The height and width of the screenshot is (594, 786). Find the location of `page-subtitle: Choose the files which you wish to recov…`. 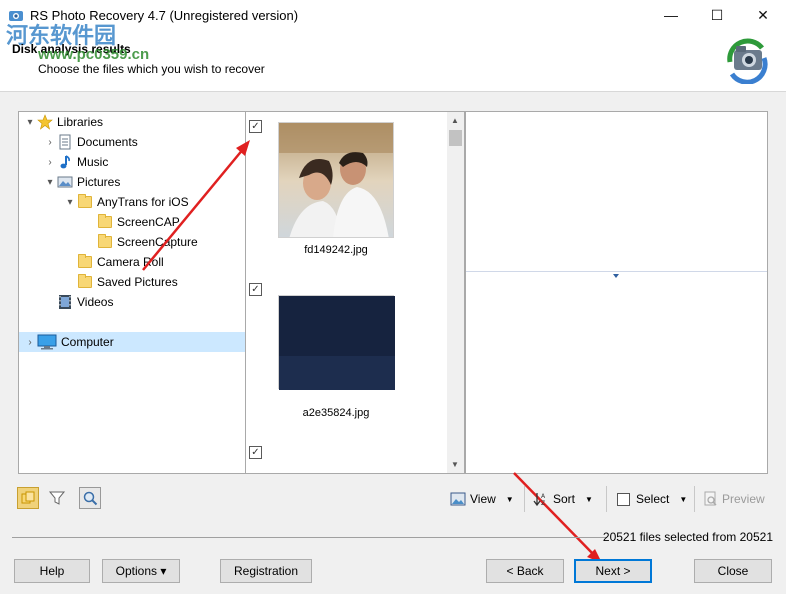

page-subtitle: Choose the files which you wish to recov… is located at coordinates (151, 69).